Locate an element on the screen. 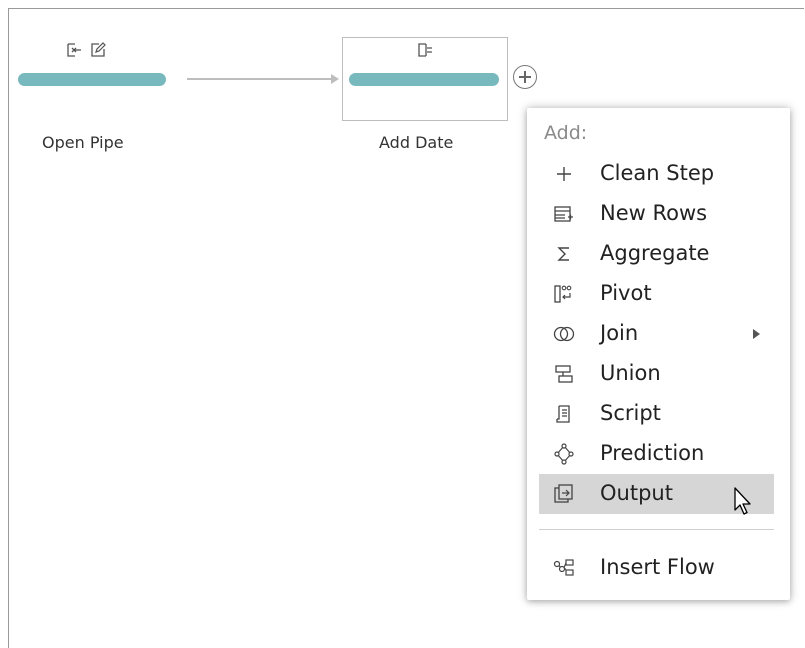  menu-item-label: Prediction is located at coordinates (652, 453).